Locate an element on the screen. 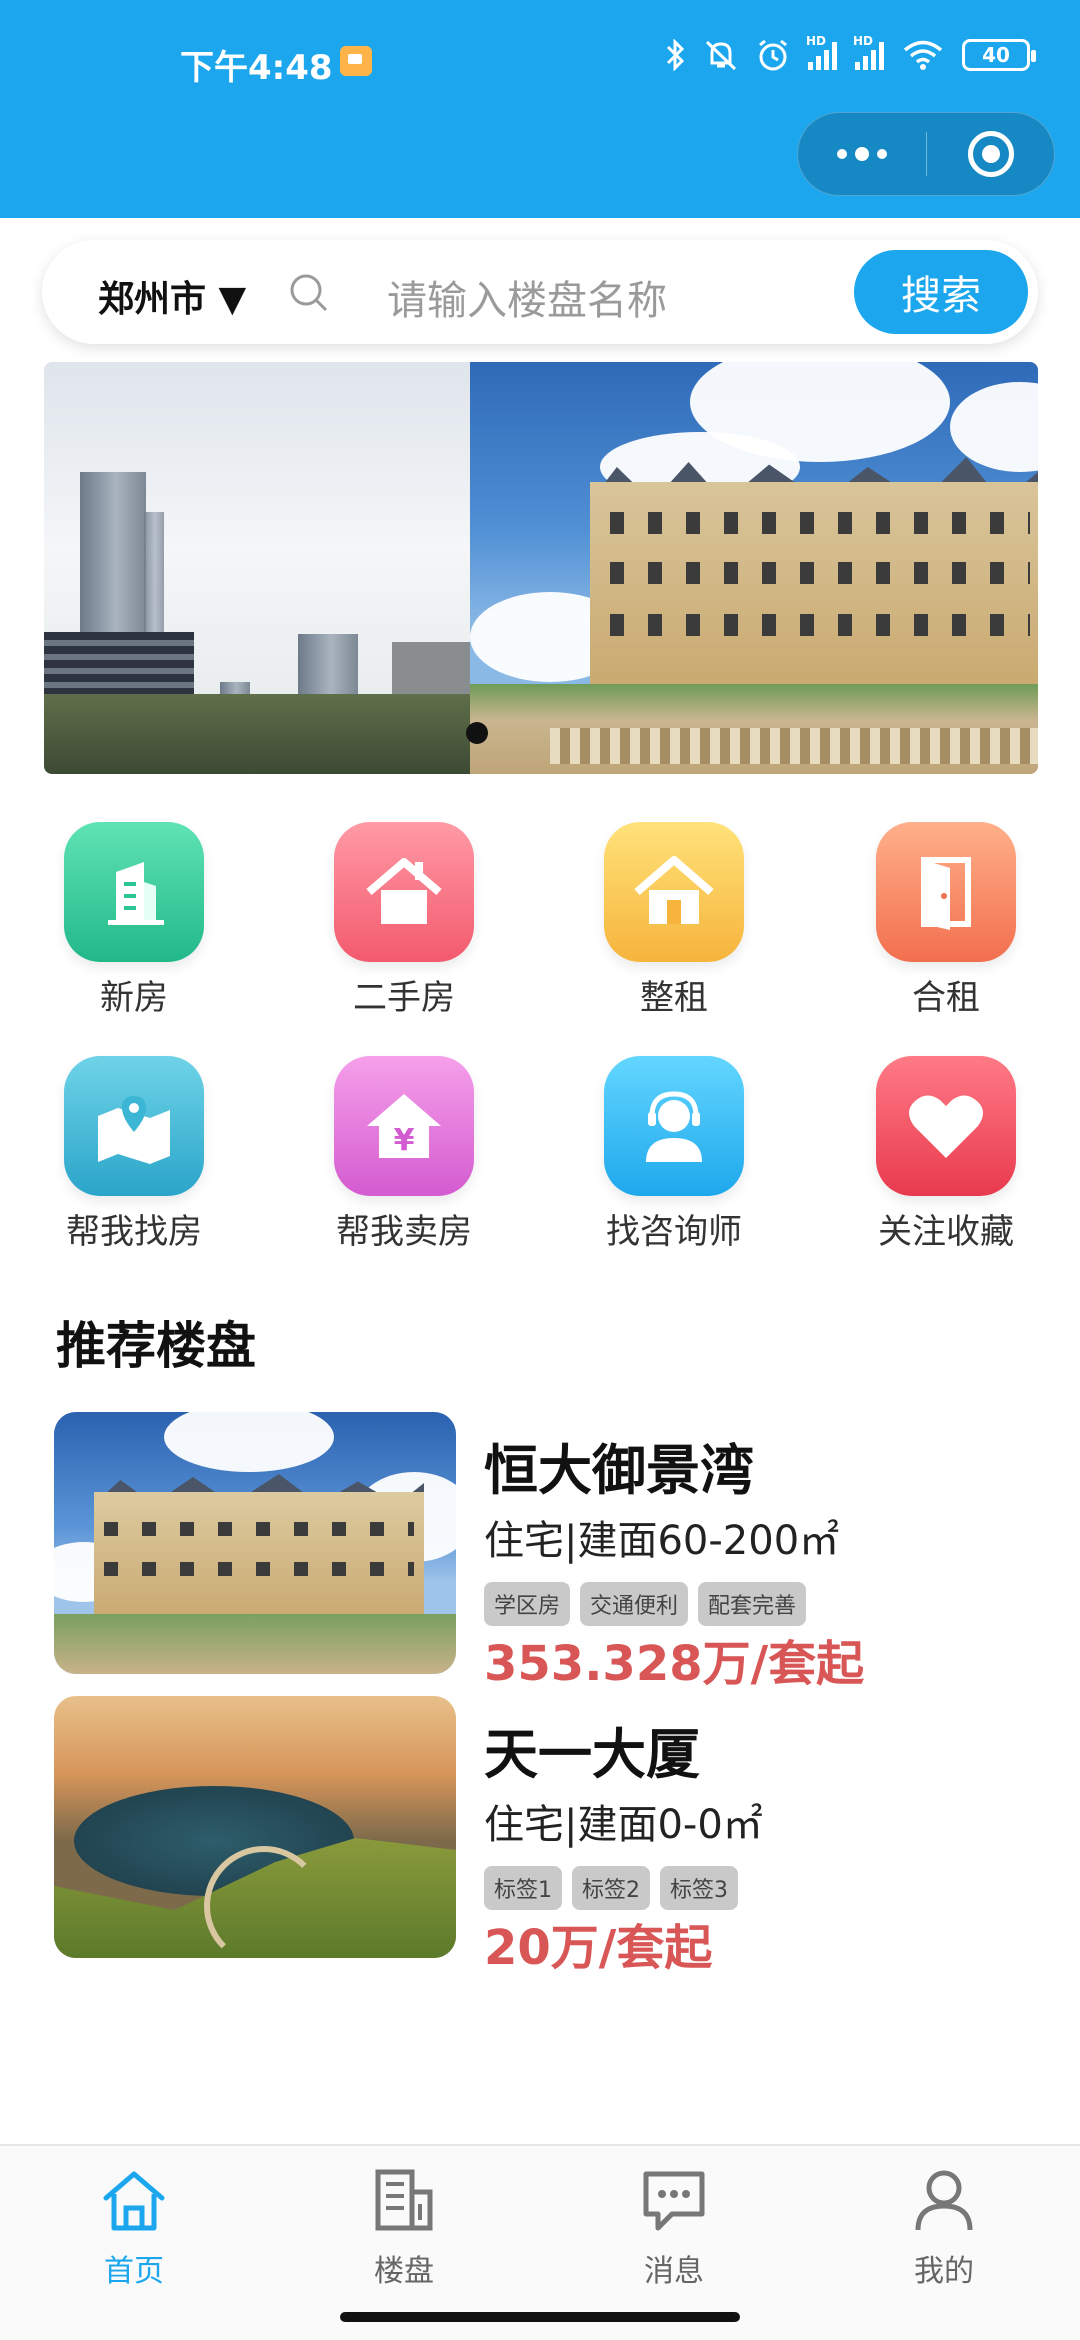  map-pin-icon is located at coordinates (134, 1126).